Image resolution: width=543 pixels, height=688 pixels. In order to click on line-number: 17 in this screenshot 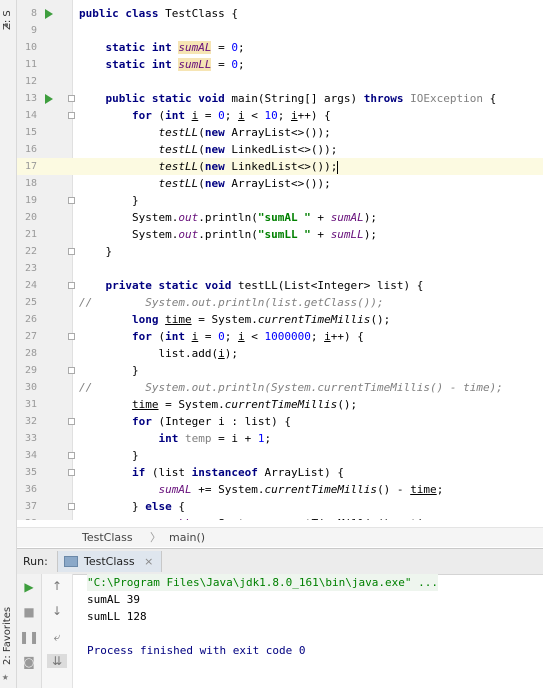, I will do `click(30, 166)`.